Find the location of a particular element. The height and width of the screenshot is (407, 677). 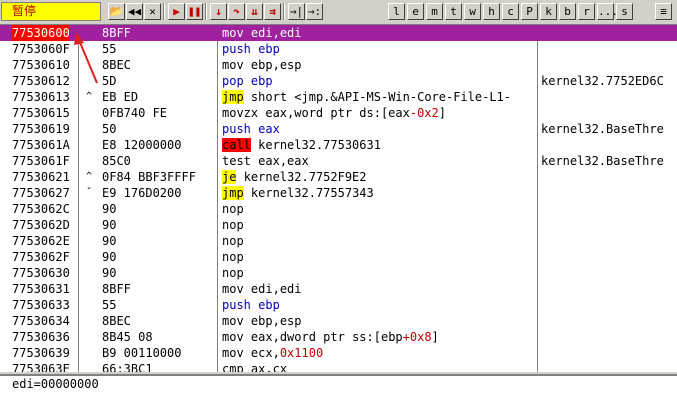

disasm-cell: pop ebp is located at coordinates (247, 81).